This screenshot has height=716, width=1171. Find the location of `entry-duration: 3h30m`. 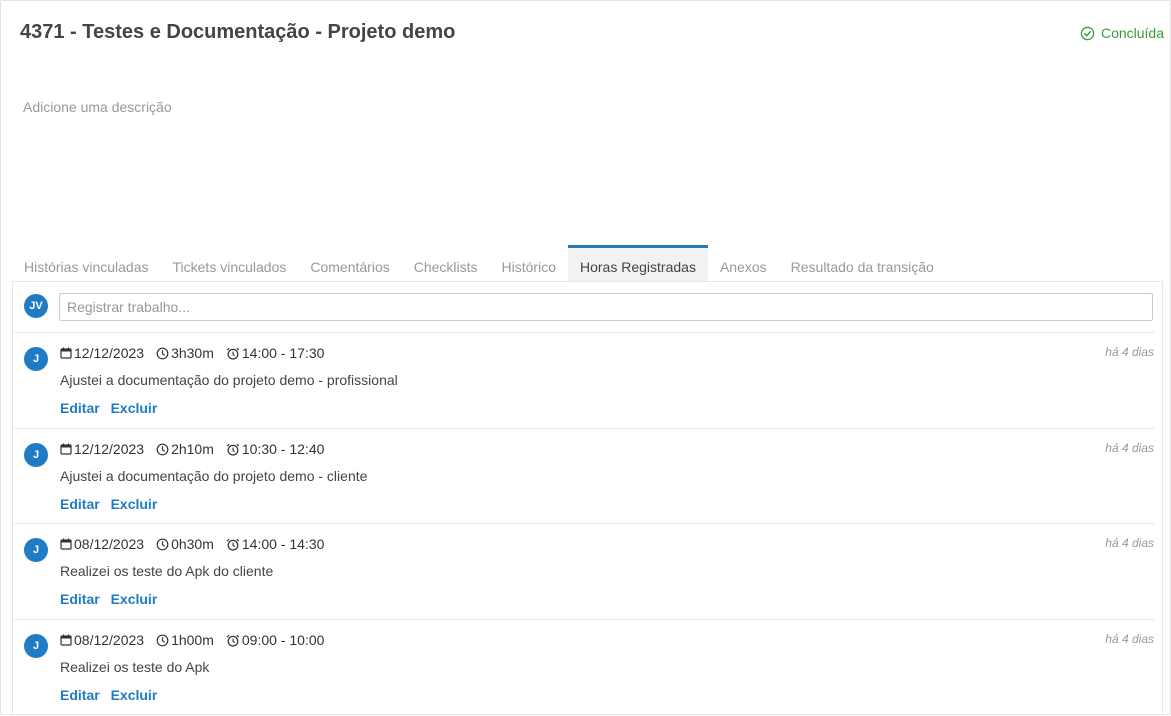

entry-duration: 3h30m is located at coordinates (192, 353).